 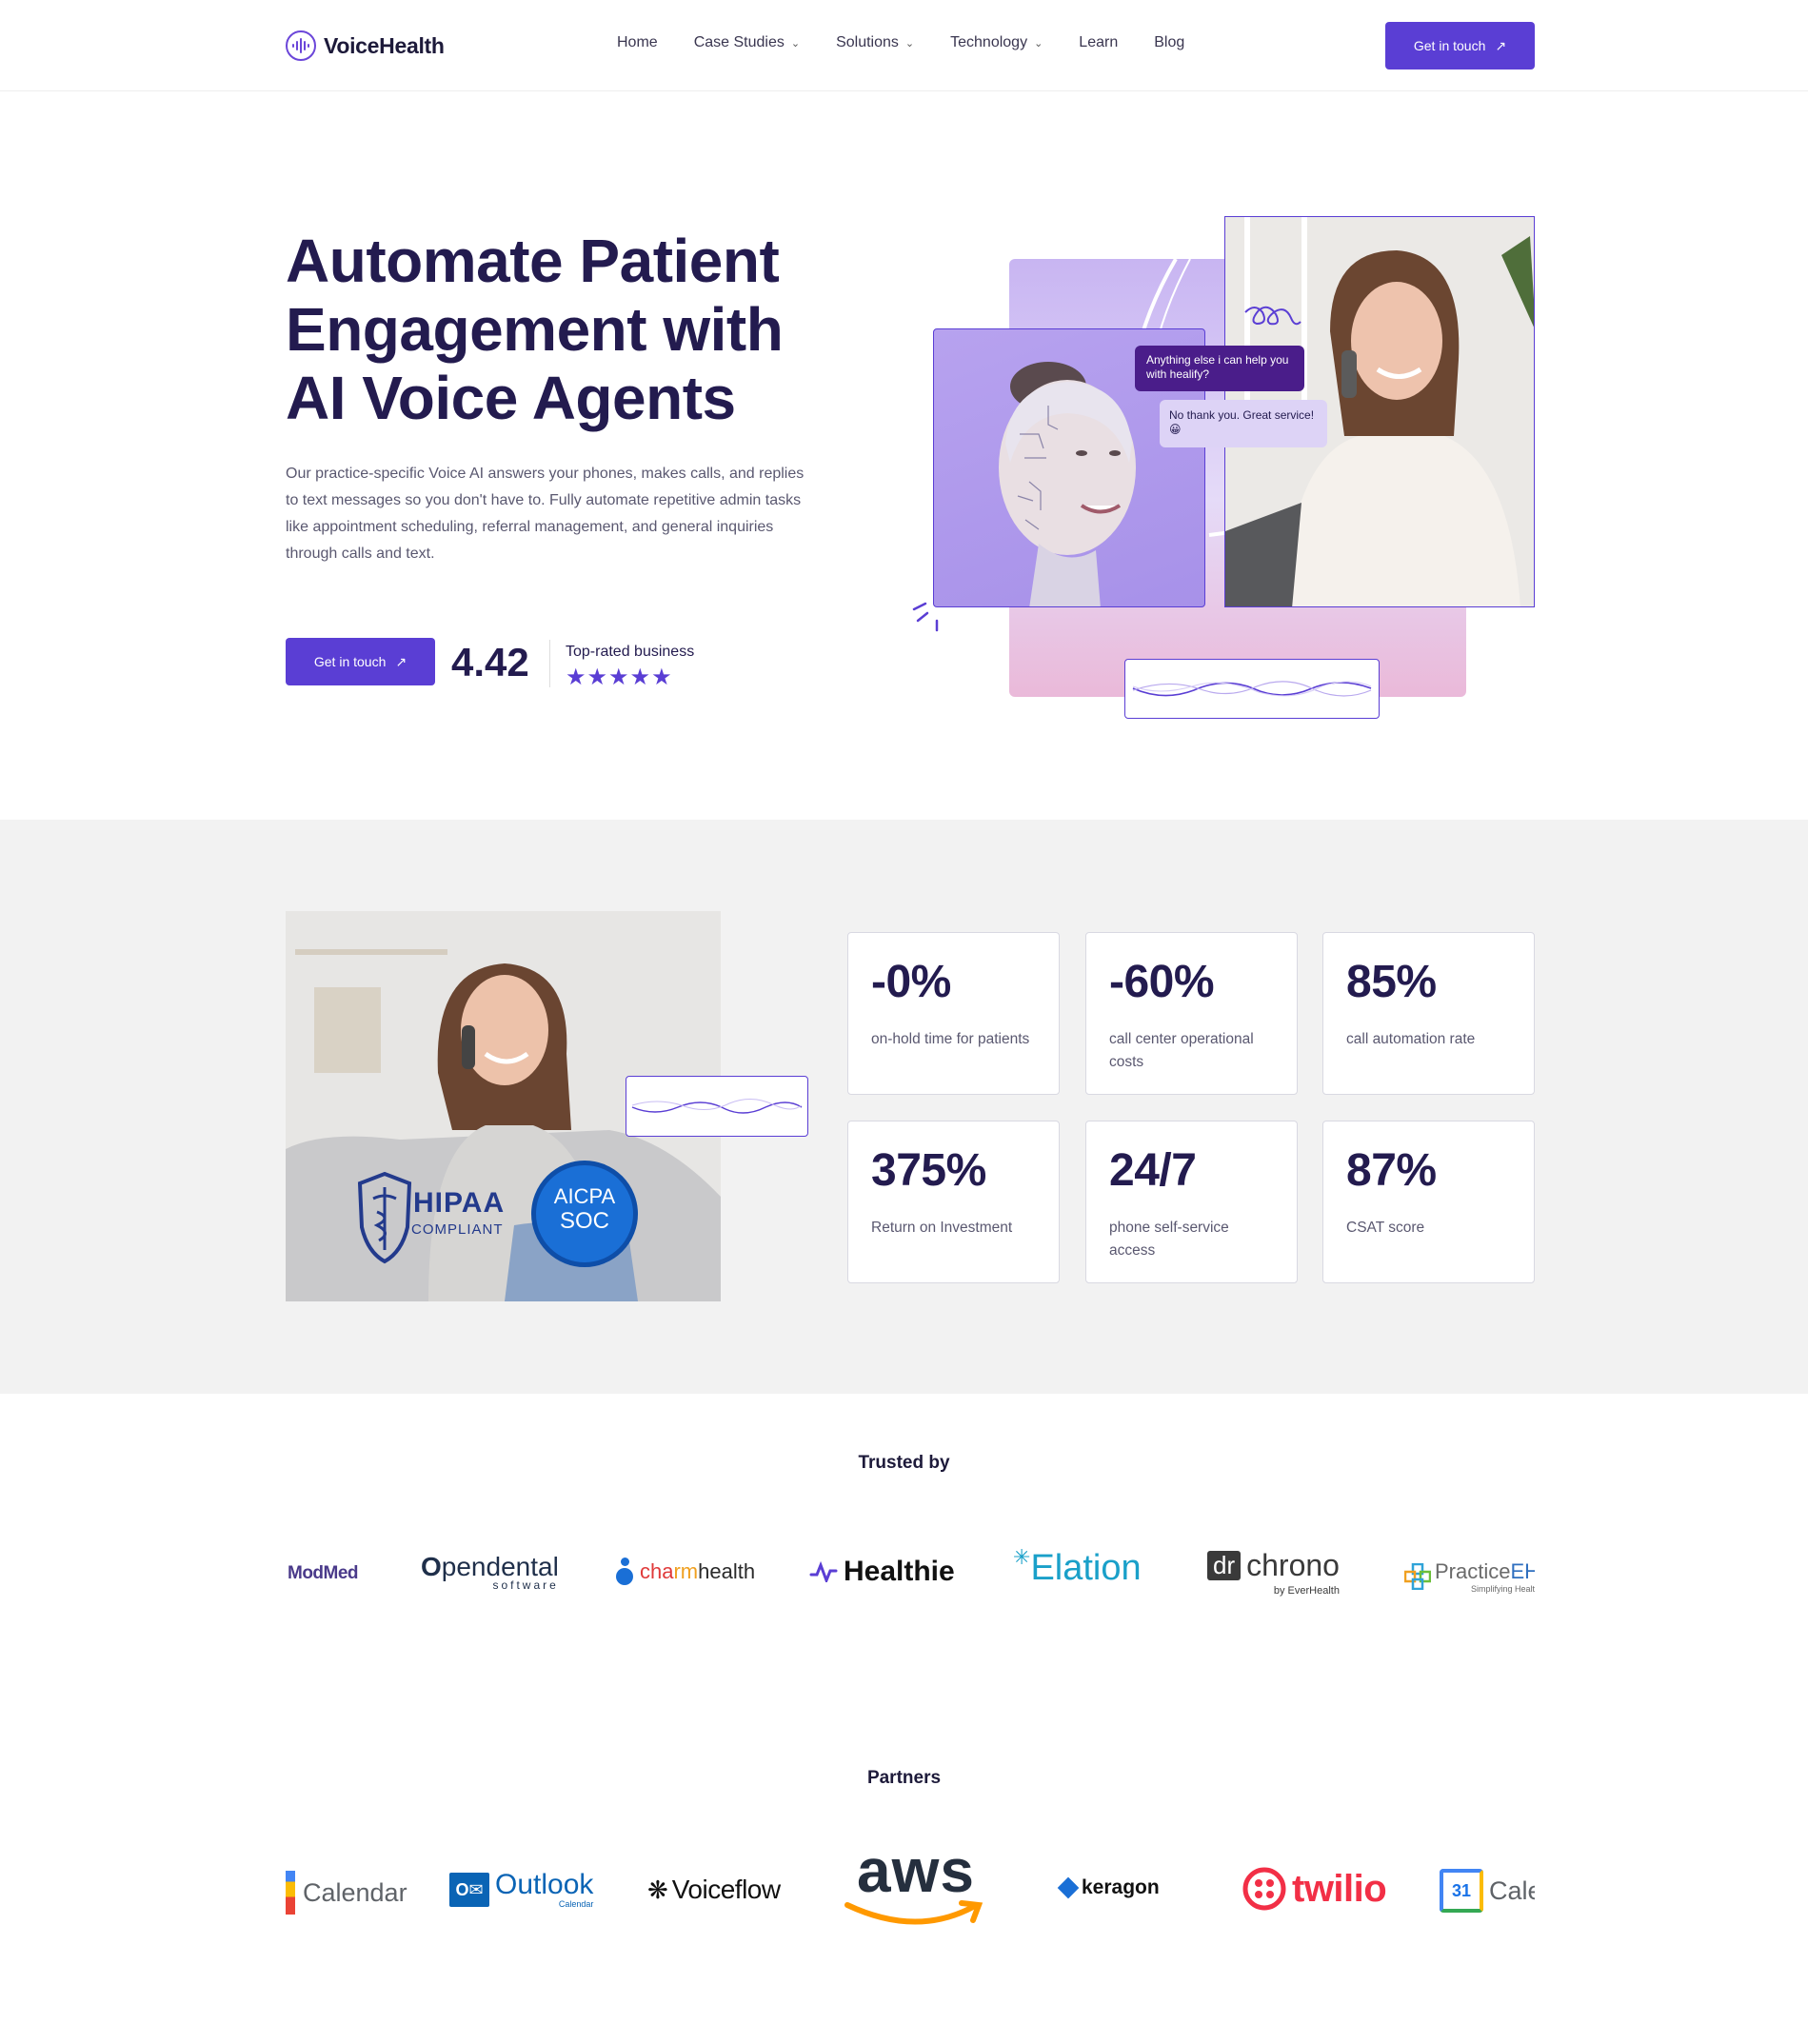 I want to click on hero-title-line-1: Automate Patient, so click(x=533, y=261).